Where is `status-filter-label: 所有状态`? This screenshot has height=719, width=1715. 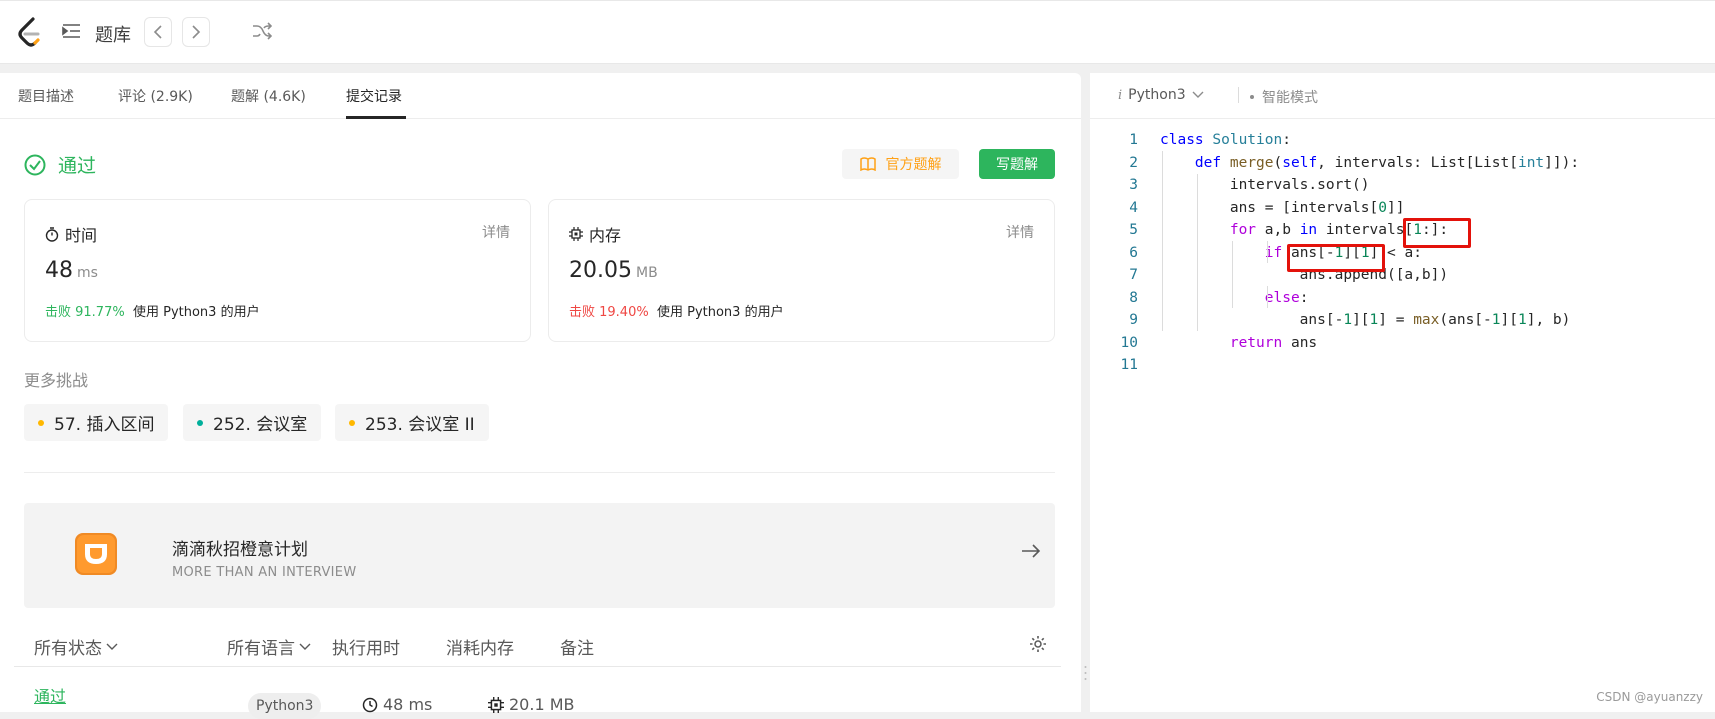 status-filter-label: 所有状态 is located at coordinates (68, 649).